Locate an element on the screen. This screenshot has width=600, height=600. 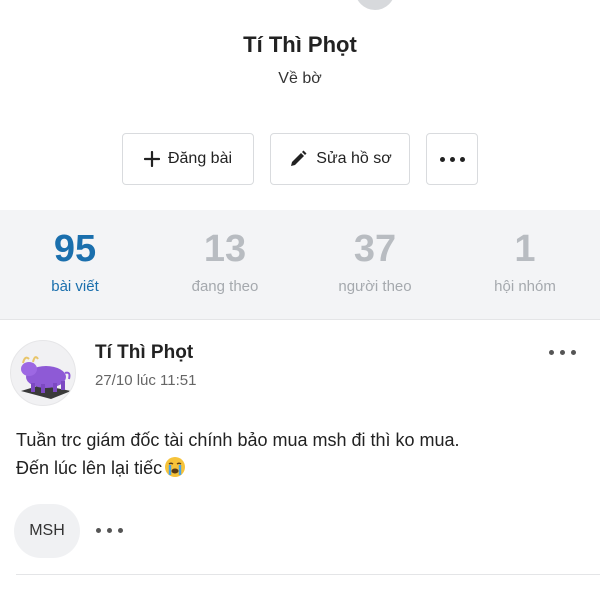
profile-avatar is located at coordinates (375, 5).